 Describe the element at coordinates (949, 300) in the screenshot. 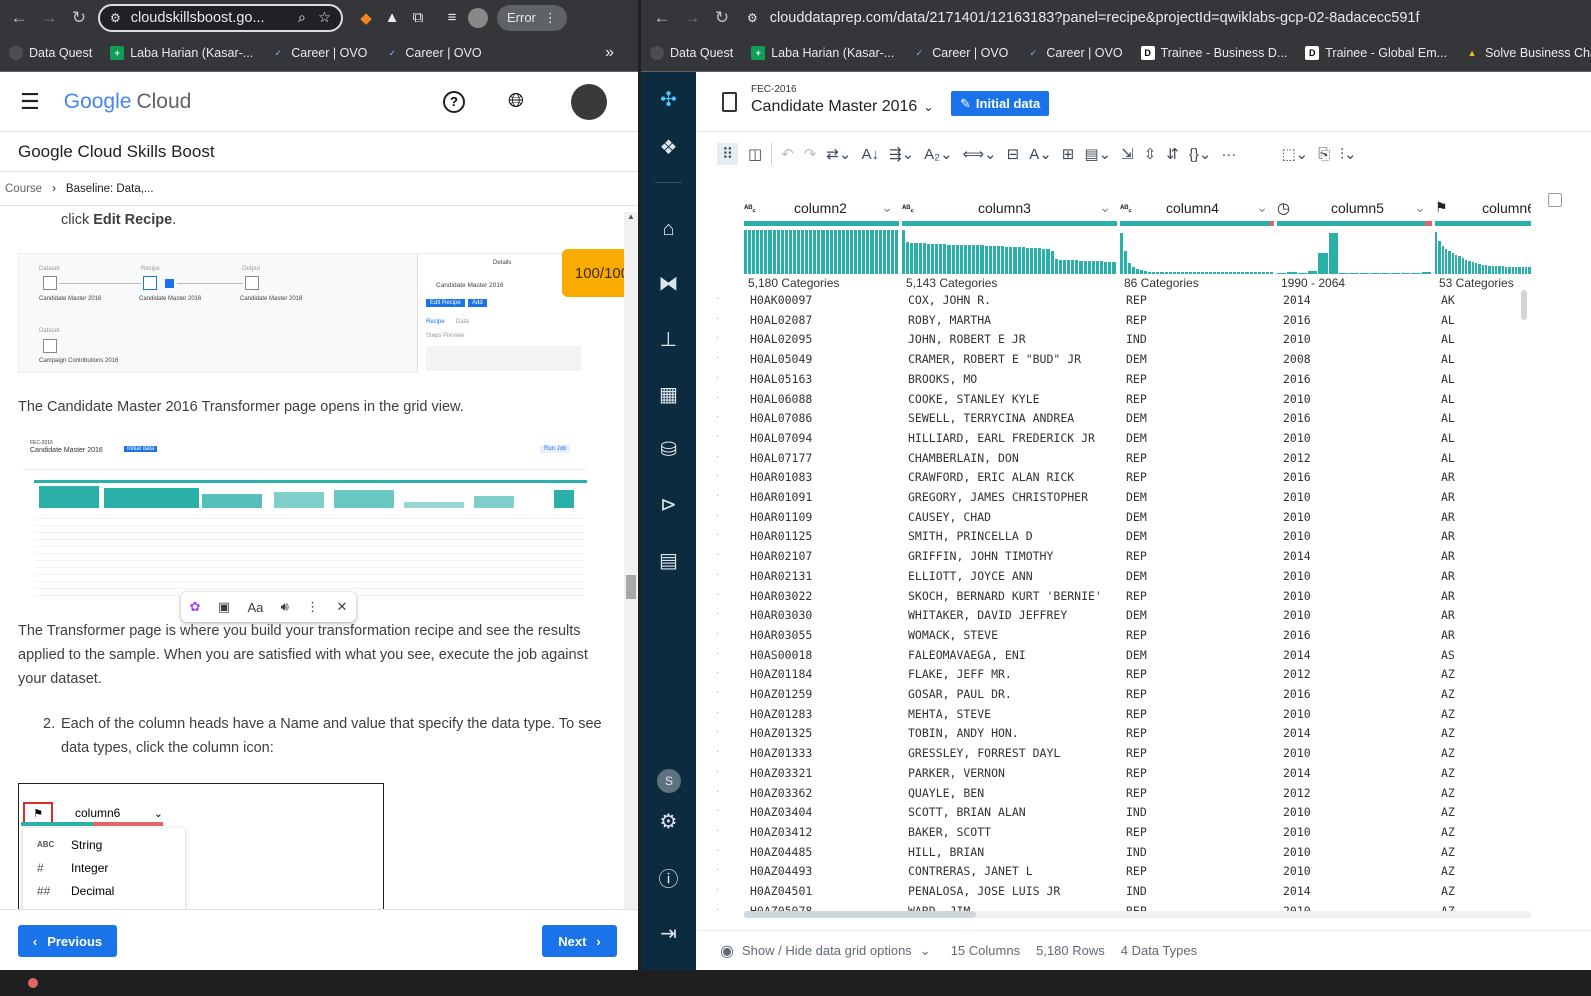

I see `table-cell: COX, JOHN R.` at that location.